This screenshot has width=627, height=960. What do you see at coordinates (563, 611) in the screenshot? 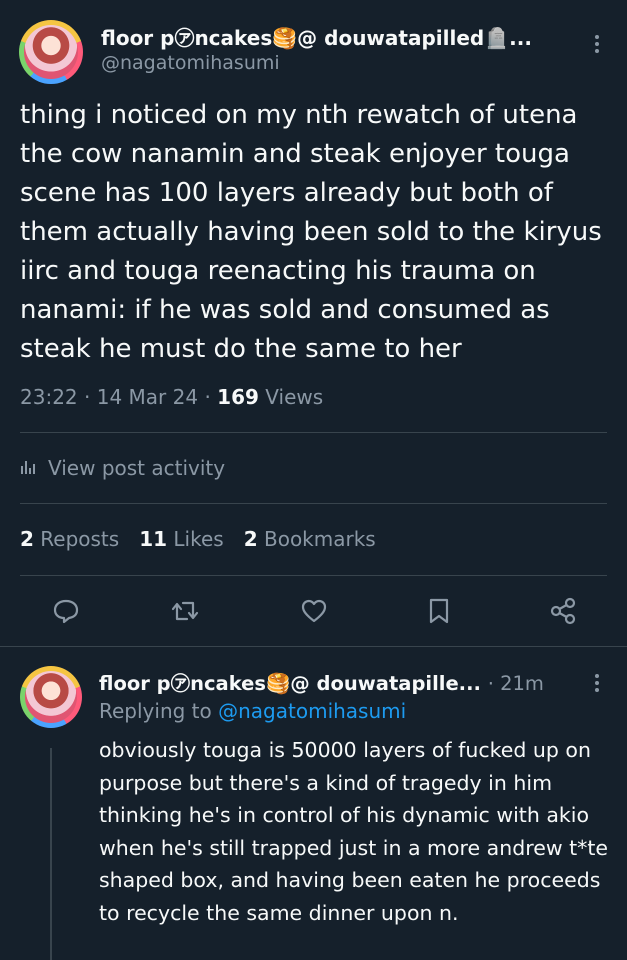
I see `share-icon` at bounding box center [563, 611].